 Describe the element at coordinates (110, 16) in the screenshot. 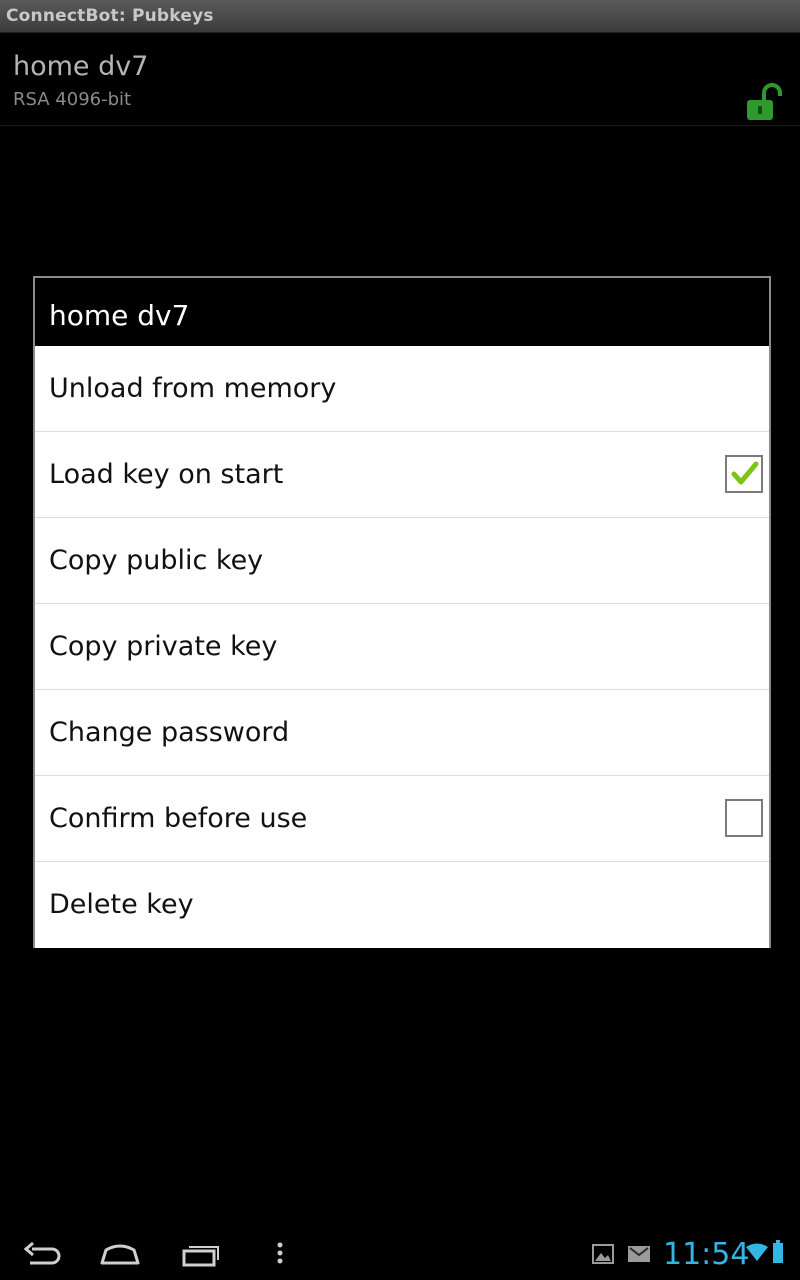

I see `window-title: ConnectBot: Pubkeys` at that location.